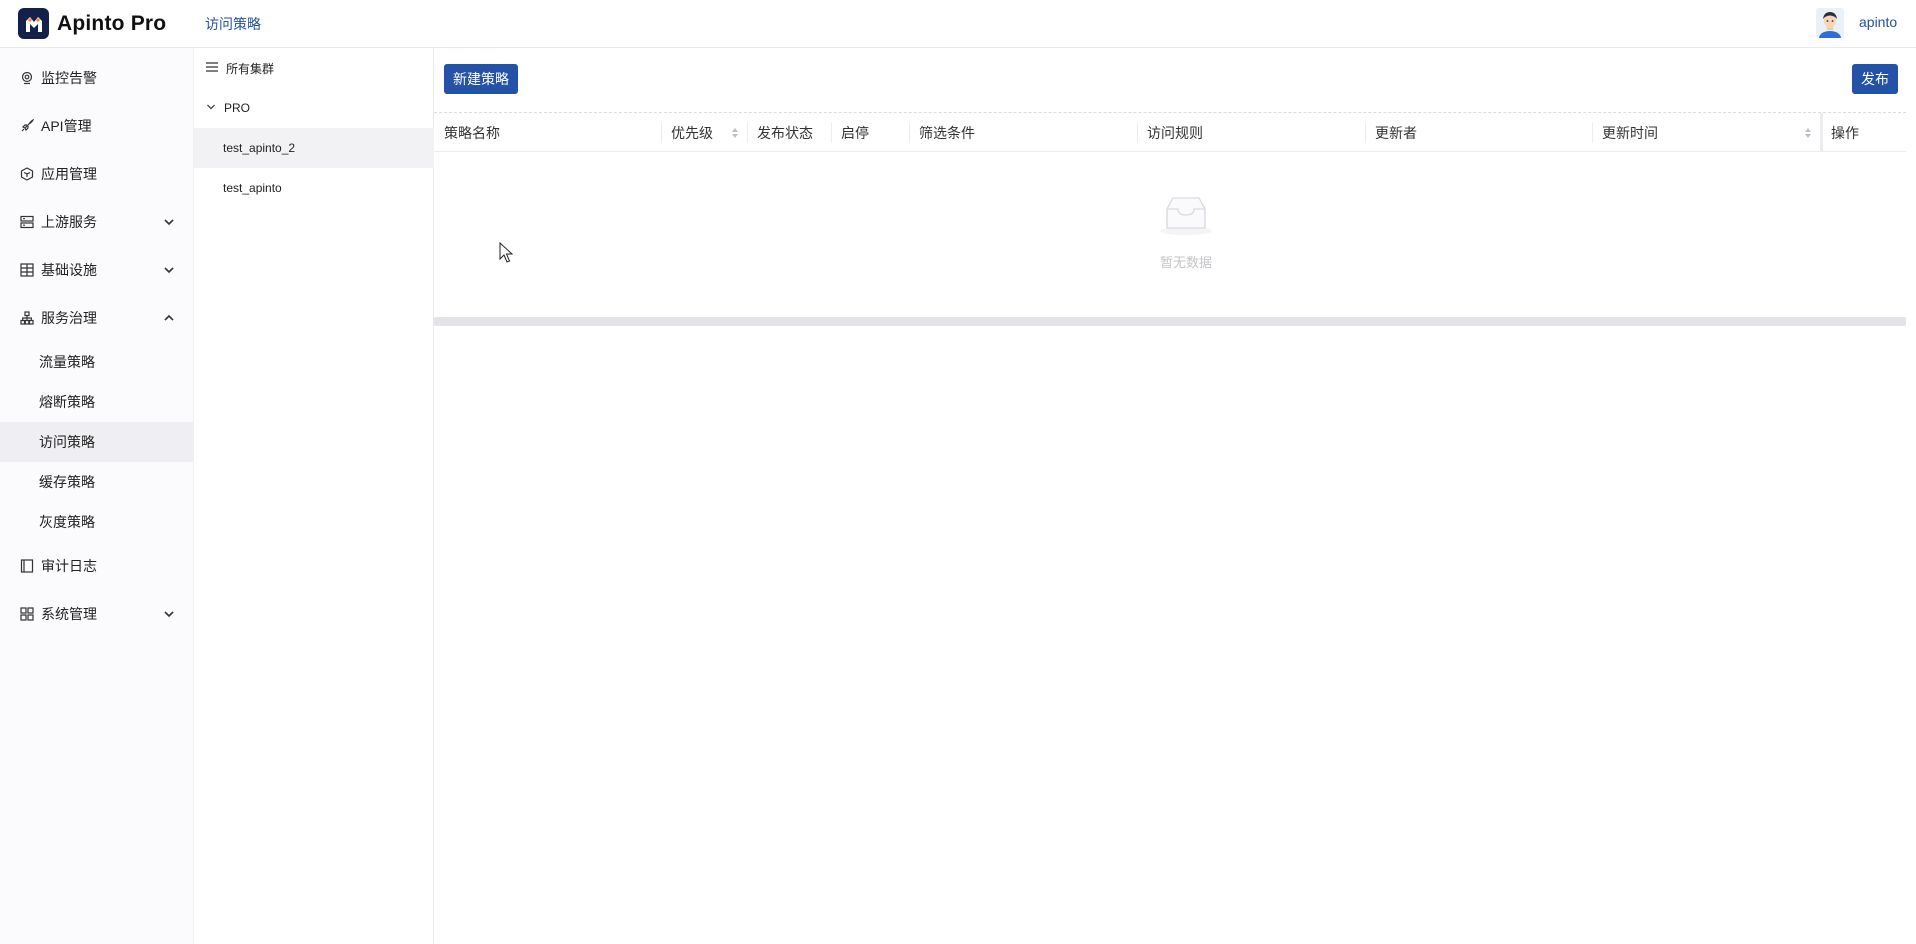 This screenshot has height=944, width=1916. What do you see at coordinates (314, 496) in the screenshot?
I see `cluster-panel: 所有集群 PRO test_apinto_2 test_apinto` at bounding box center [314, 496].